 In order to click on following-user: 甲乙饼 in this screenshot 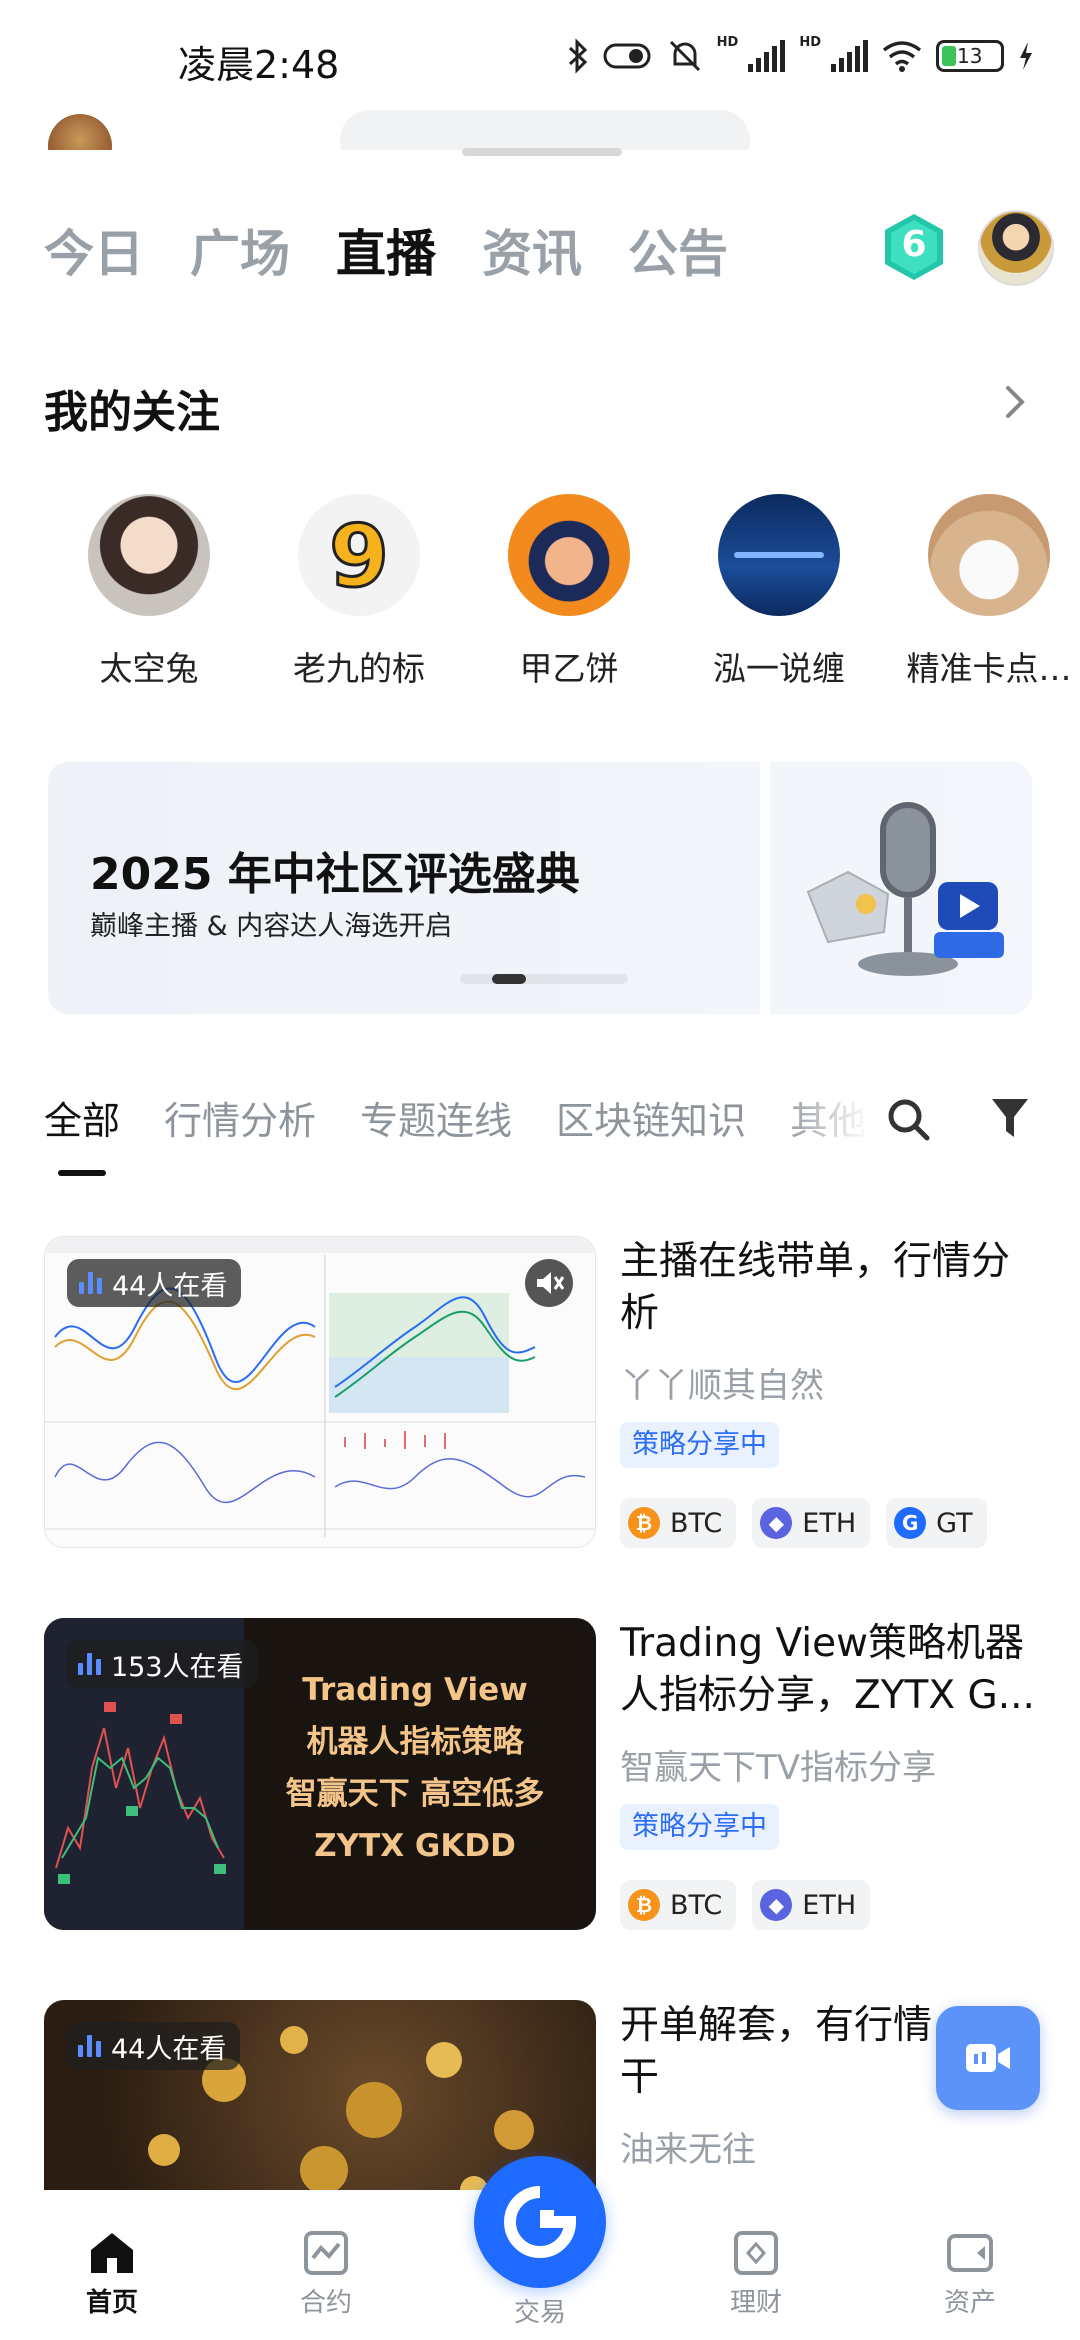, I will do `click(569, 592)`.